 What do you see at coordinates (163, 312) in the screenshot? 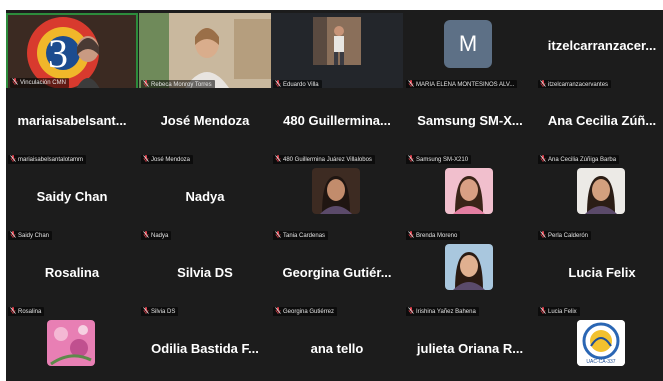
I see `participant-name: Silvia DS` at bounding box center [163, 312].